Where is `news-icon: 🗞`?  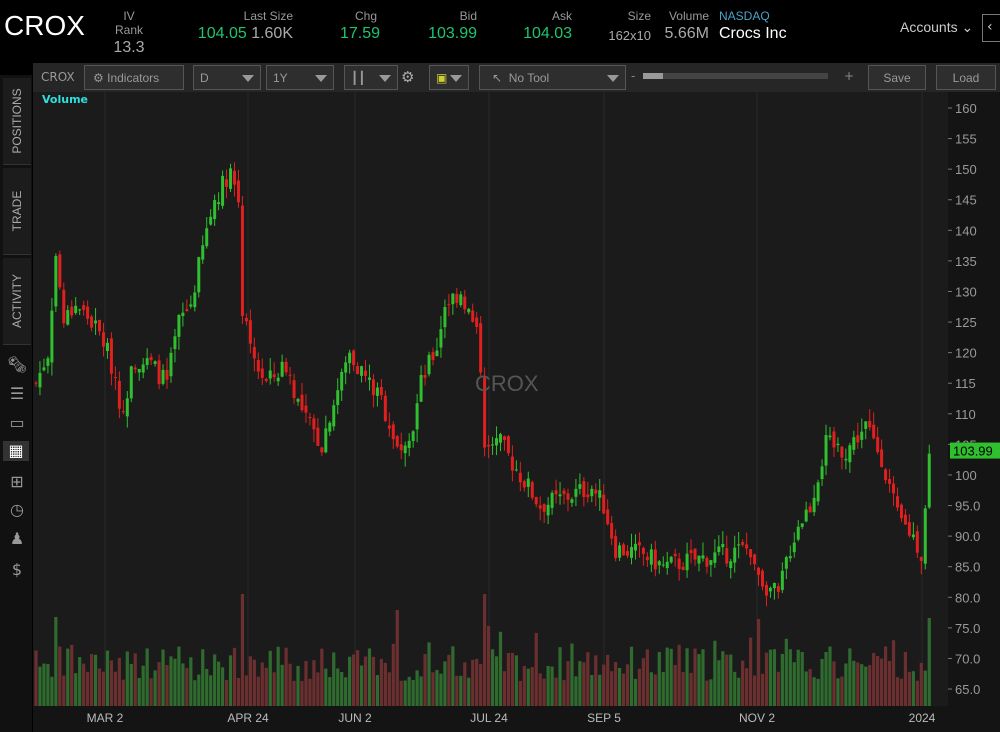
news-icon: 🗞 is located at coordinates (17, 365).